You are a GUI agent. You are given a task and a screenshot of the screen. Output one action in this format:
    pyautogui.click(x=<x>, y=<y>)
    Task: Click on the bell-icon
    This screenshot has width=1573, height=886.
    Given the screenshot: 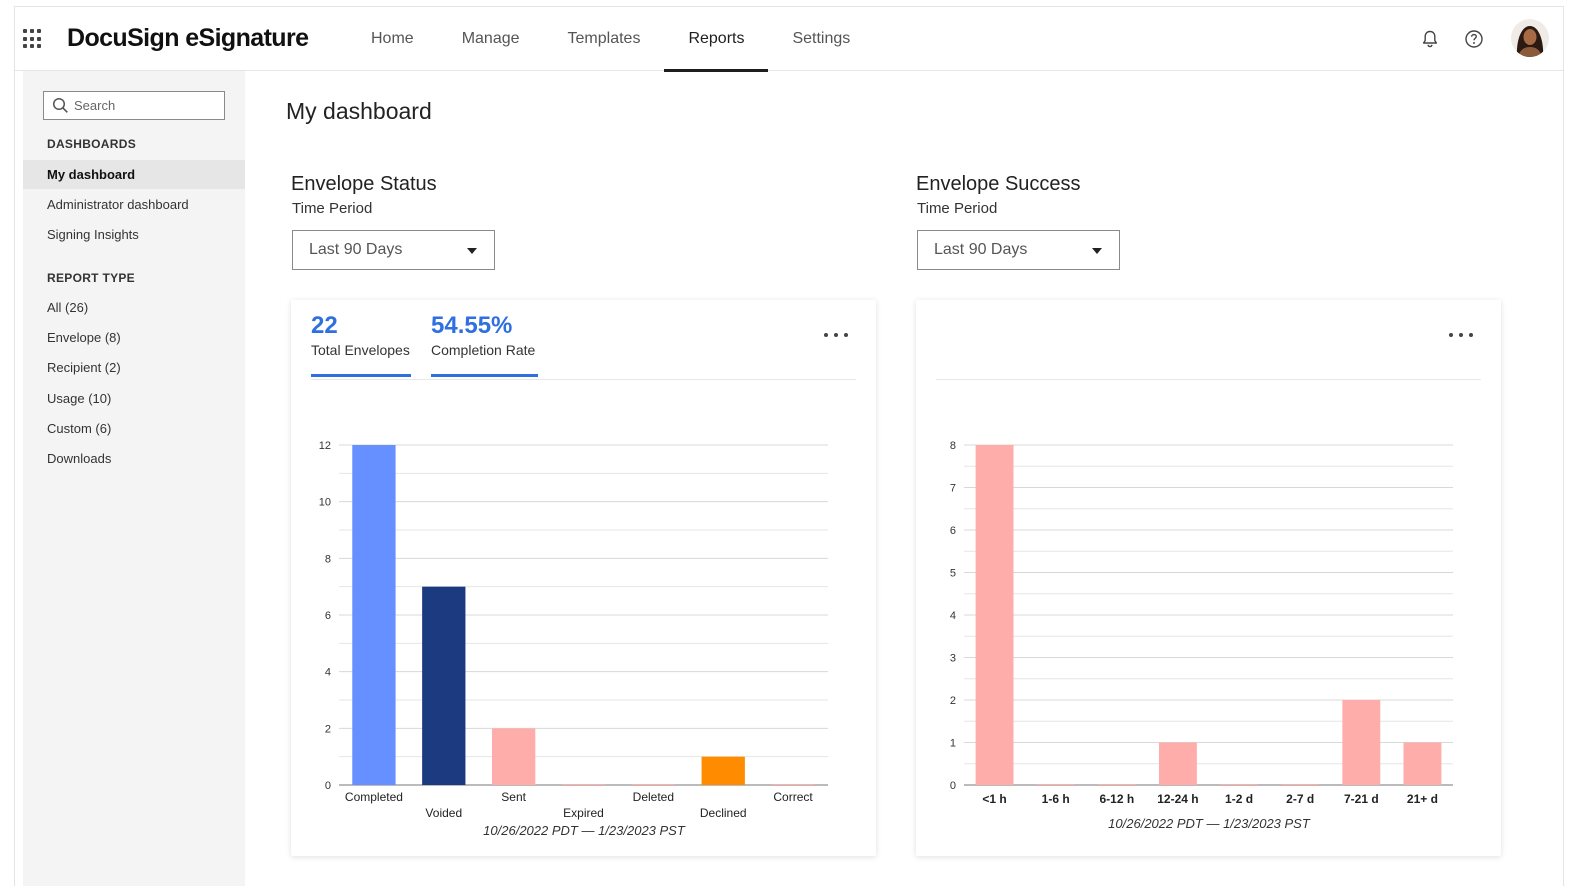 What is the action you would take?
    pyautogui.click(x=1430, y=39)
    